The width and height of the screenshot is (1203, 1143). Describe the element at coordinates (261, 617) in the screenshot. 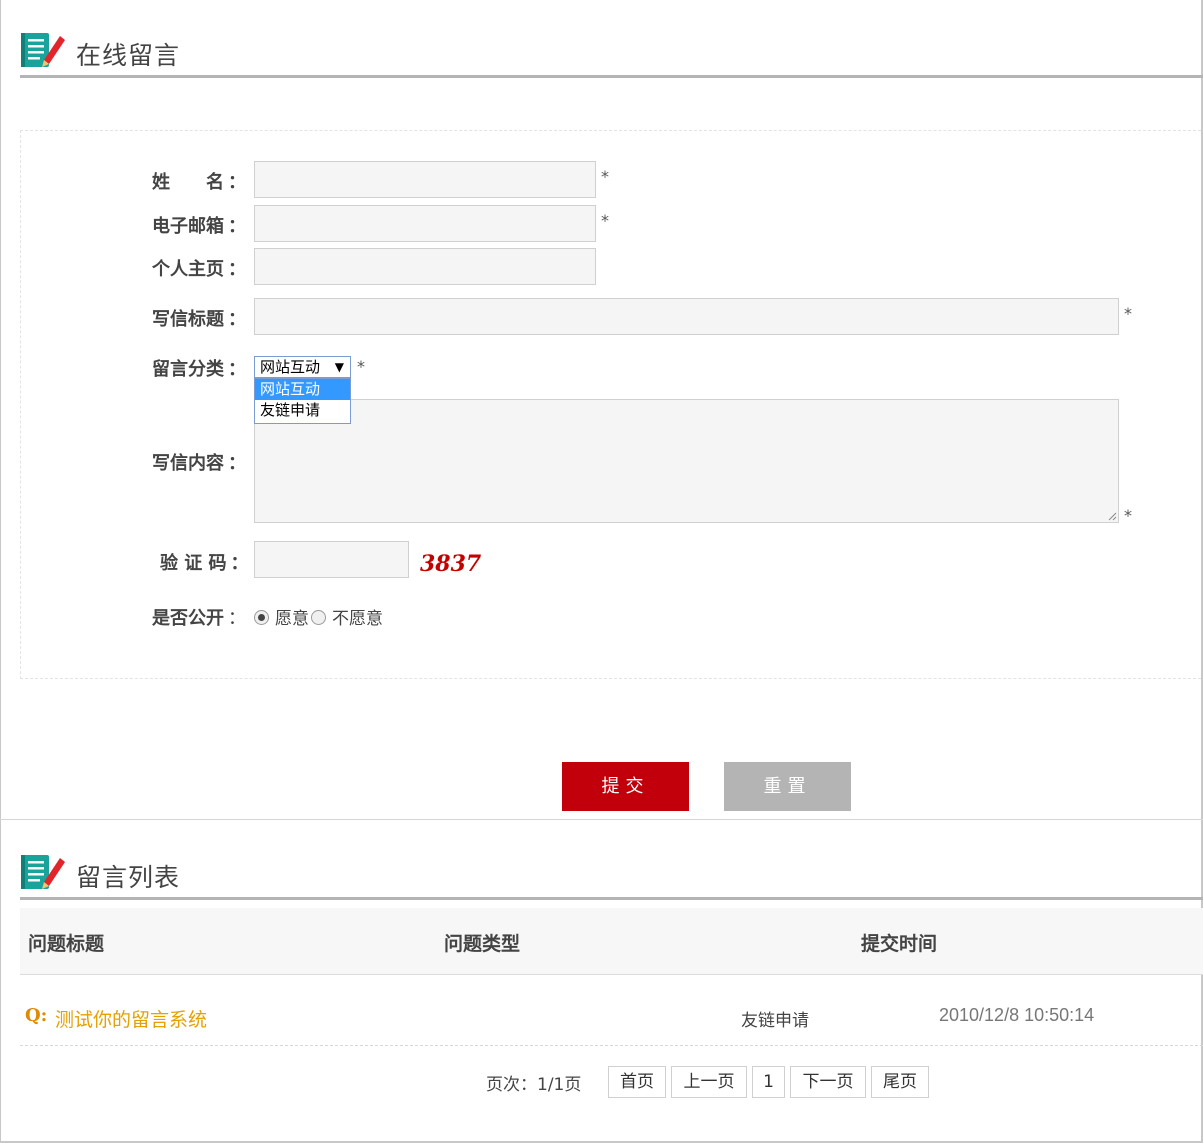

I see `public-yes-radio` at that location.